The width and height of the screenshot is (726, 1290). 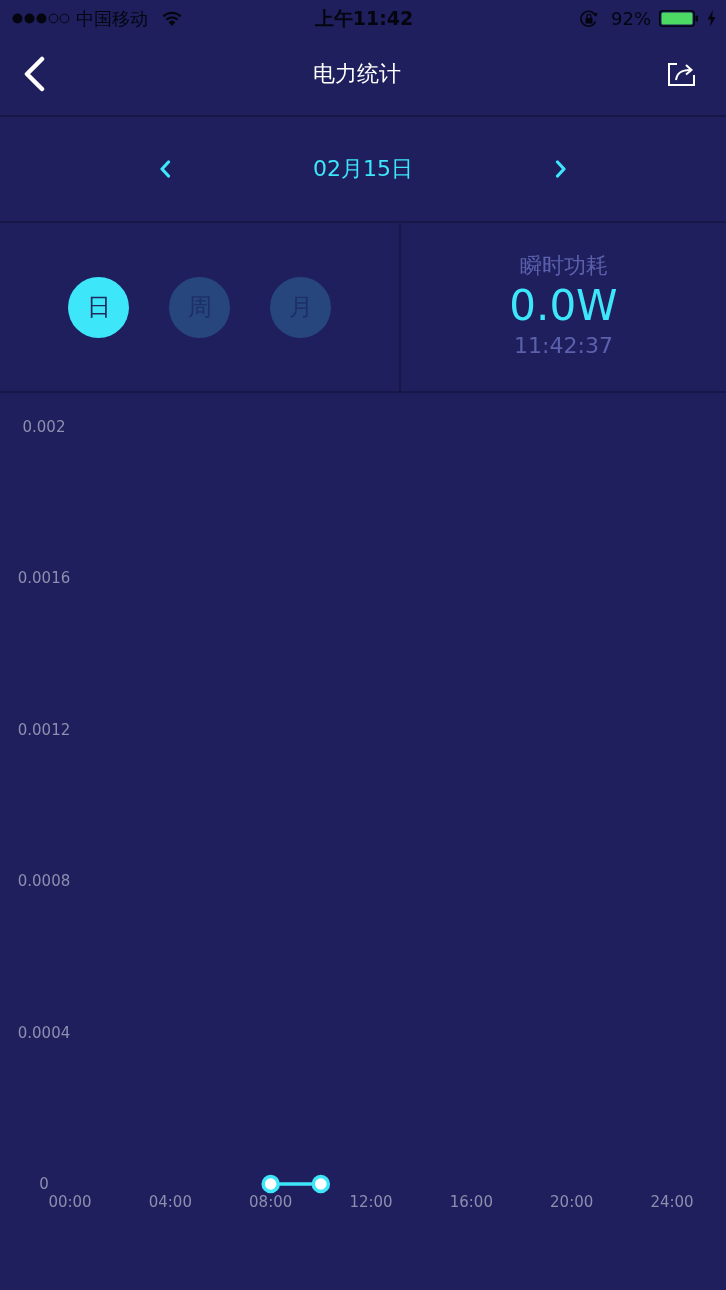 What do you see at coordinates (563, 306) in the screenshot?
I see `power-value: 0.0W` at bounding box center [563, 306].